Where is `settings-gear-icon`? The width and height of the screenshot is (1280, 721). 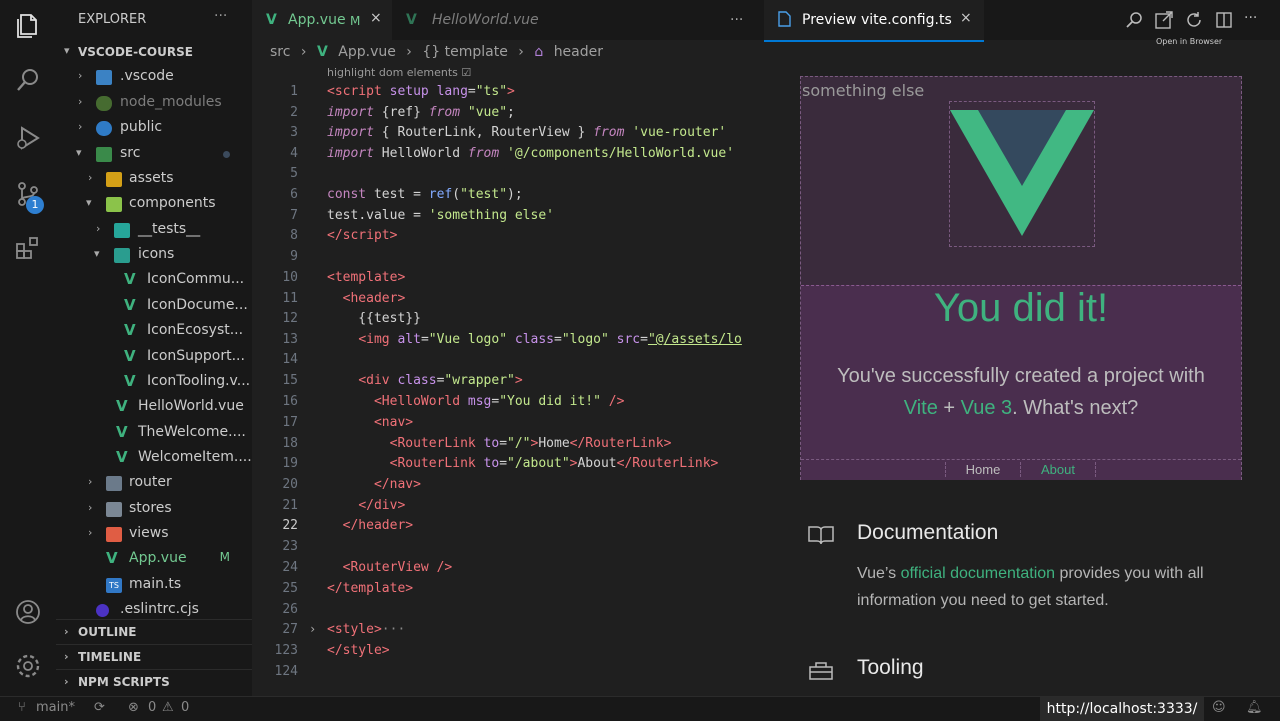 settings-gear-icon is located at coordinates (28, 666).